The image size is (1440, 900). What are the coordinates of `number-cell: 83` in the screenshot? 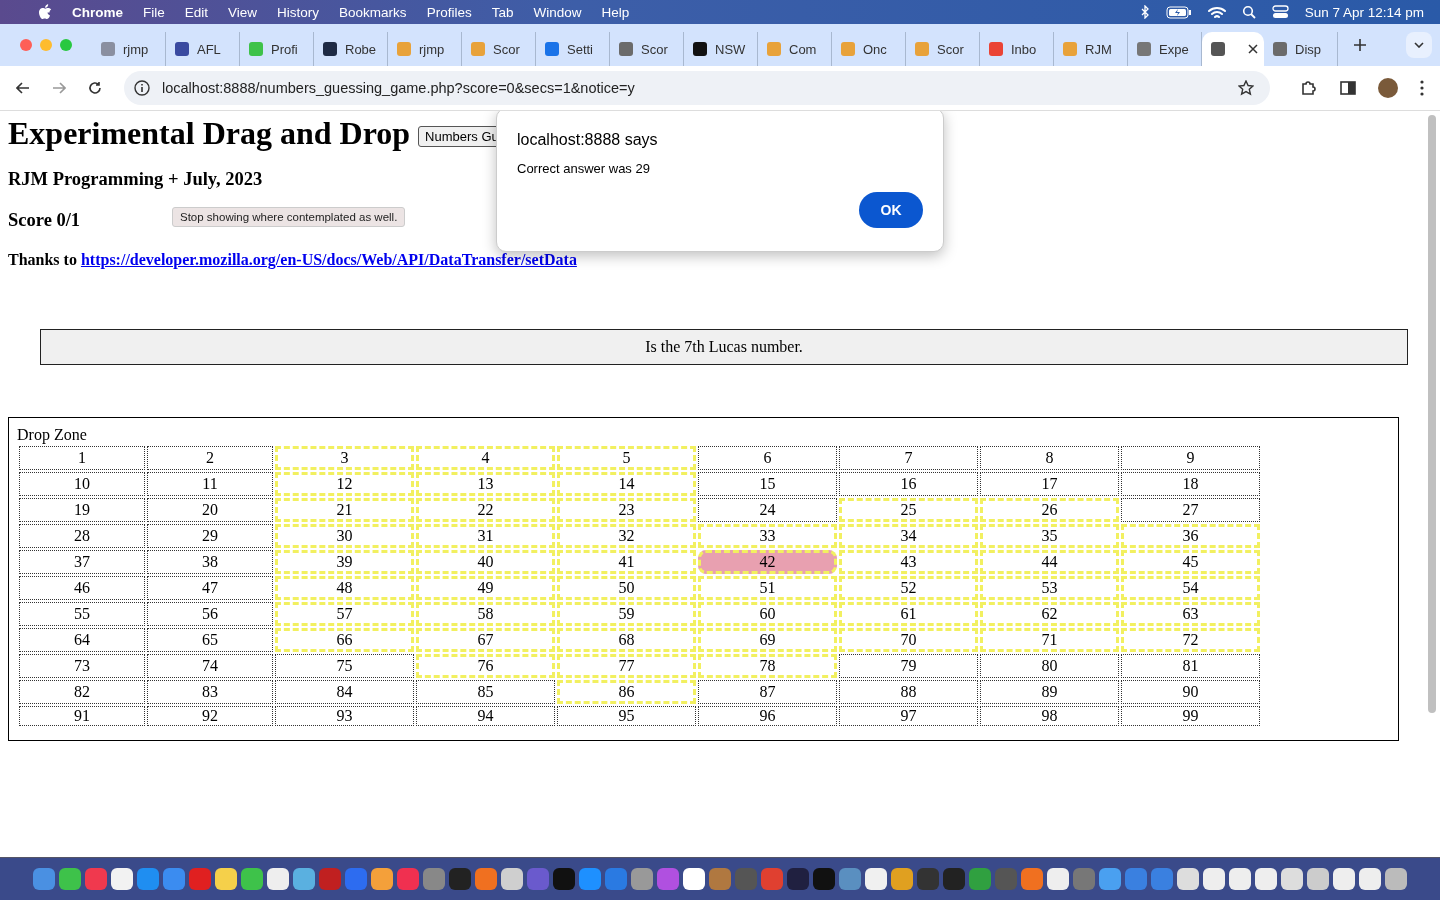 It's located at (210, 692).